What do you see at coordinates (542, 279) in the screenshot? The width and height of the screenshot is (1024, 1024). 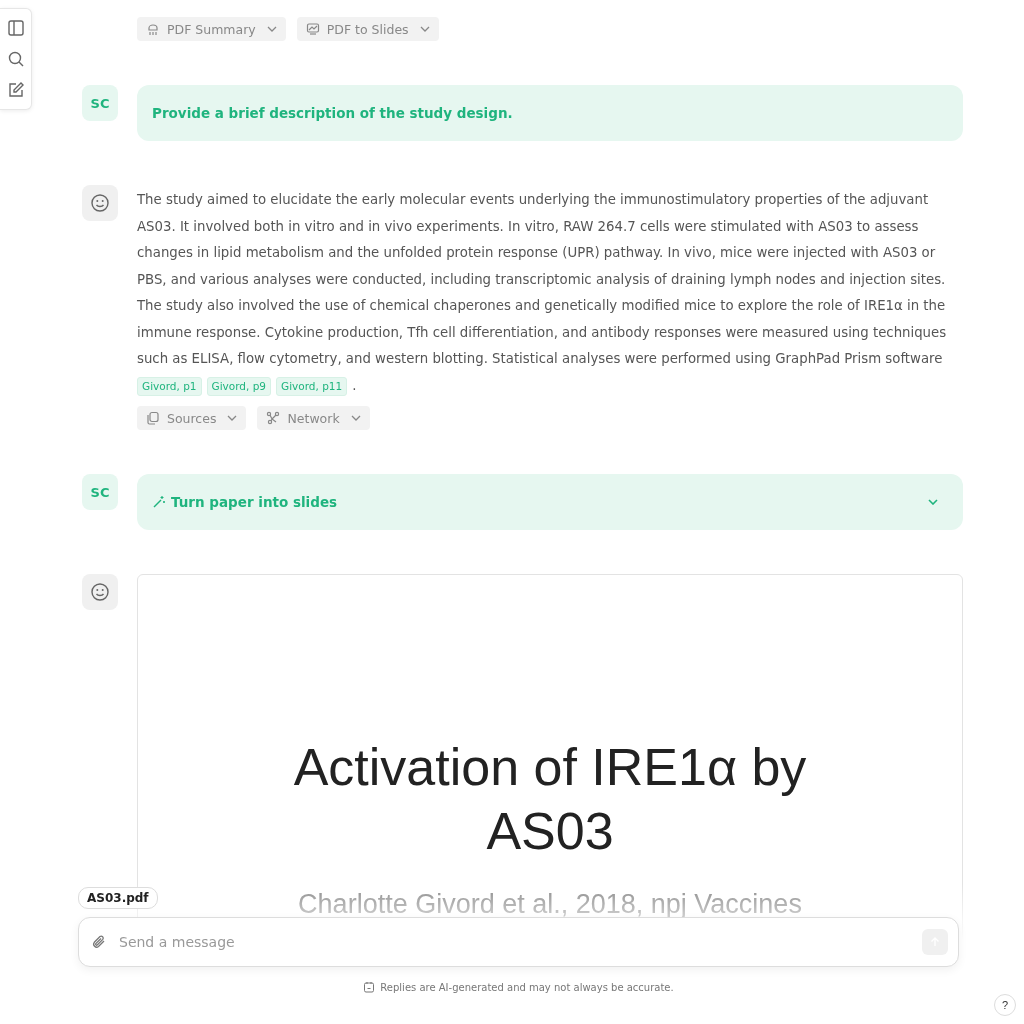 I see `answer-text: The study aimed to elucidate the early molecular events underlying the immunostimulatory properties of the adjuvant AS03. It involved both in vitro and in vivo experiments. In vitro, RAW 264.7 cells were stimulated with AS03 to assess changes in lipid metabolism and the unfolded protein response (UPR) pathway. In vivo, mice were injected with AS03 or PBS, and various analyses were conducted, including transcriptomic analysis of draining lymph nodes and injection sites. The study also involved the use of chemical chaperones and genetically modified mice to explore the role of IRE1α in the immune response. Cytokine production, Tfh cell differentiation, and antibody responses were measured using techniques such as ELISA, flow cytometry, and western blotting. Statistical analyses were performed using GraphPad Prism software` at bounding box center [542, 279].